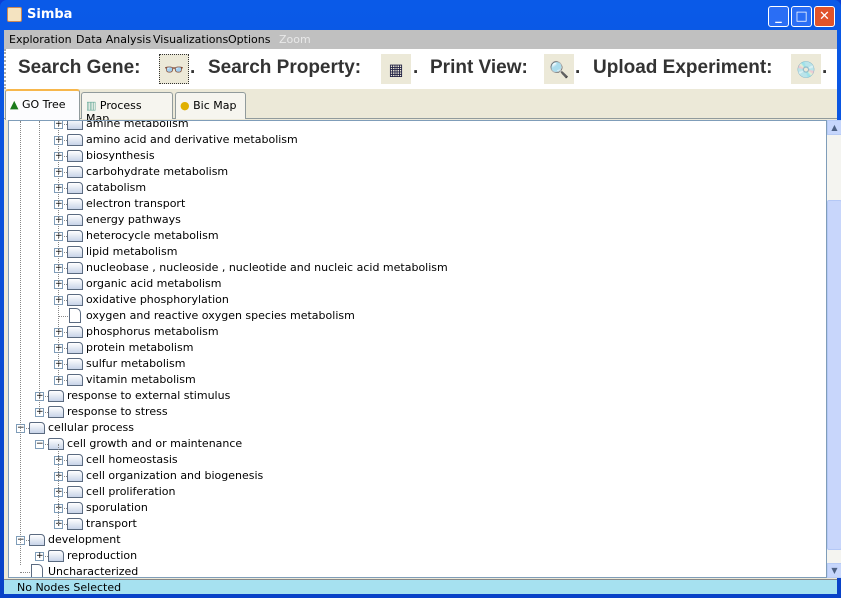 This screenshot has height=598, width=841. What do you see at coordinates (136, 203) in the screenshot?
I see `tree-node-label: electron transport` at bounding box center [136, 203].